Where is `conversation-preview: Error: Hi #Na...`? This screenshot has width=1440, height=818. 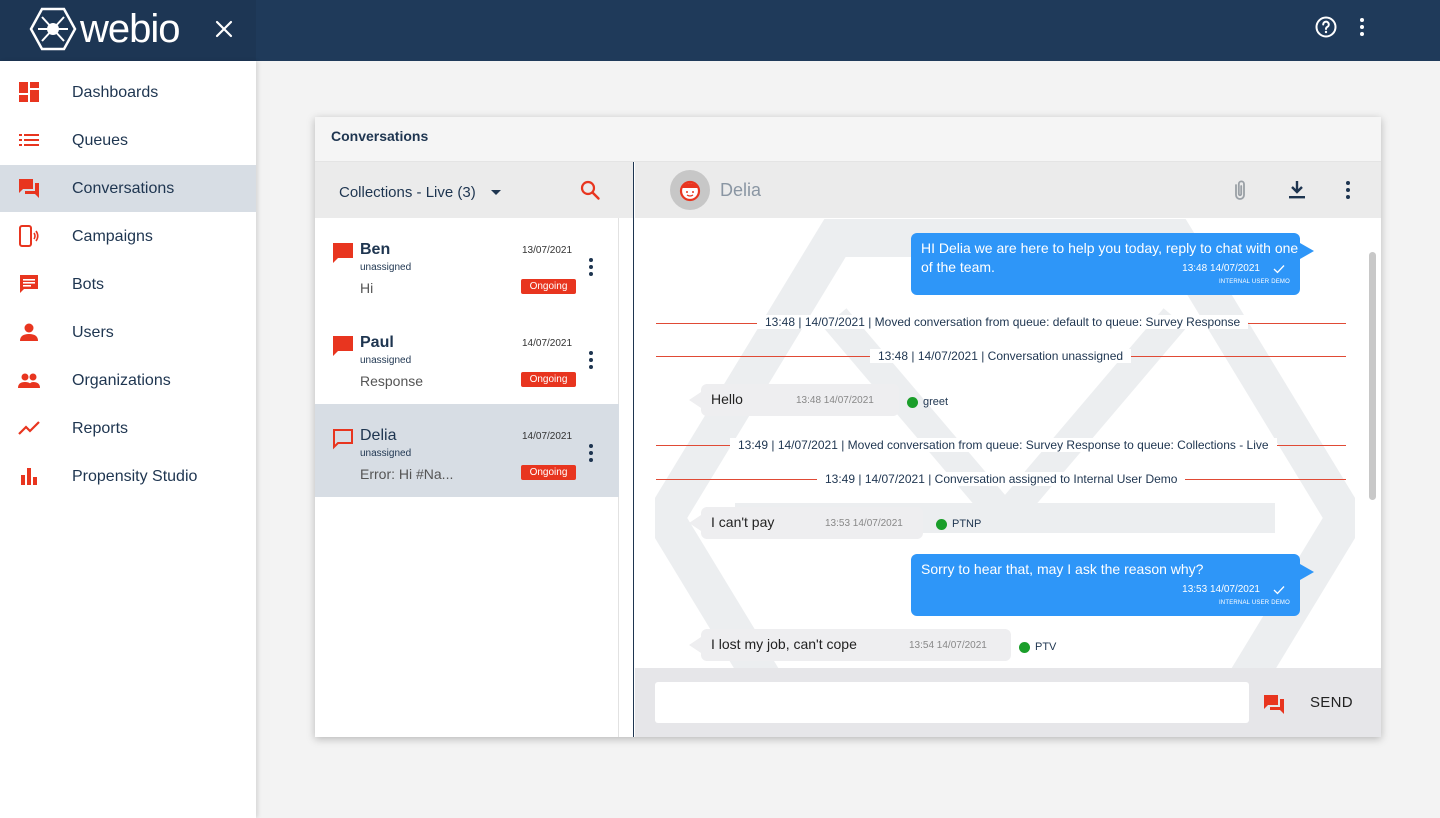 conversation-preview: Error: Hi #Na... is located at coordinates (407, 474).